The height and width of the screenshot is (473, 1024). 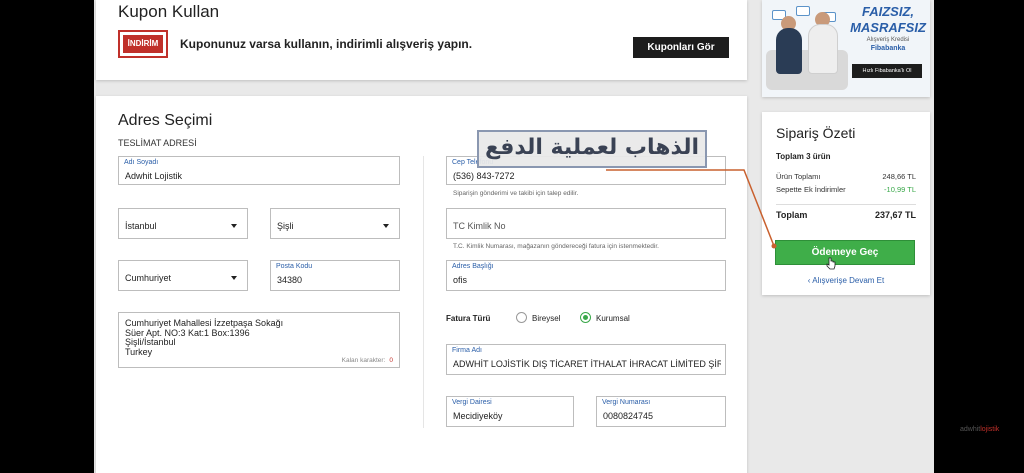 I want to click on radio-corporate, so click(x=585, y=317).